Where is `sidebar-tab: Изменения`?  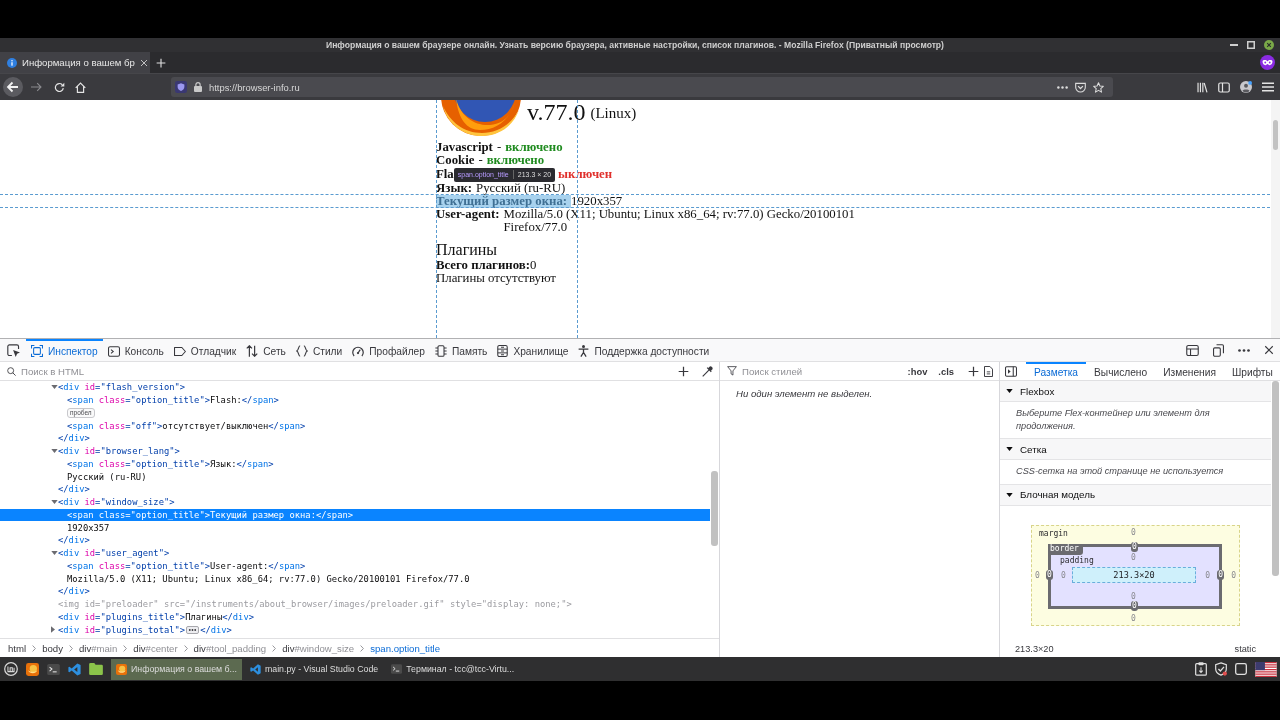
sidebar-tab: Изменения is located at coordinates (1189, 371).